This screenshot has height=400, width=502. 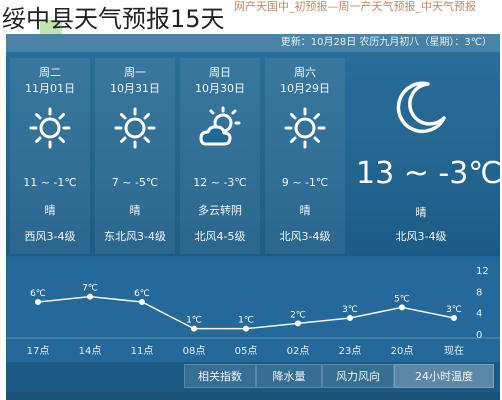 What do you see at coordinates (50, 72) in the screenshot?
I see `day-name: 周二` at bounding box center [50, 72].